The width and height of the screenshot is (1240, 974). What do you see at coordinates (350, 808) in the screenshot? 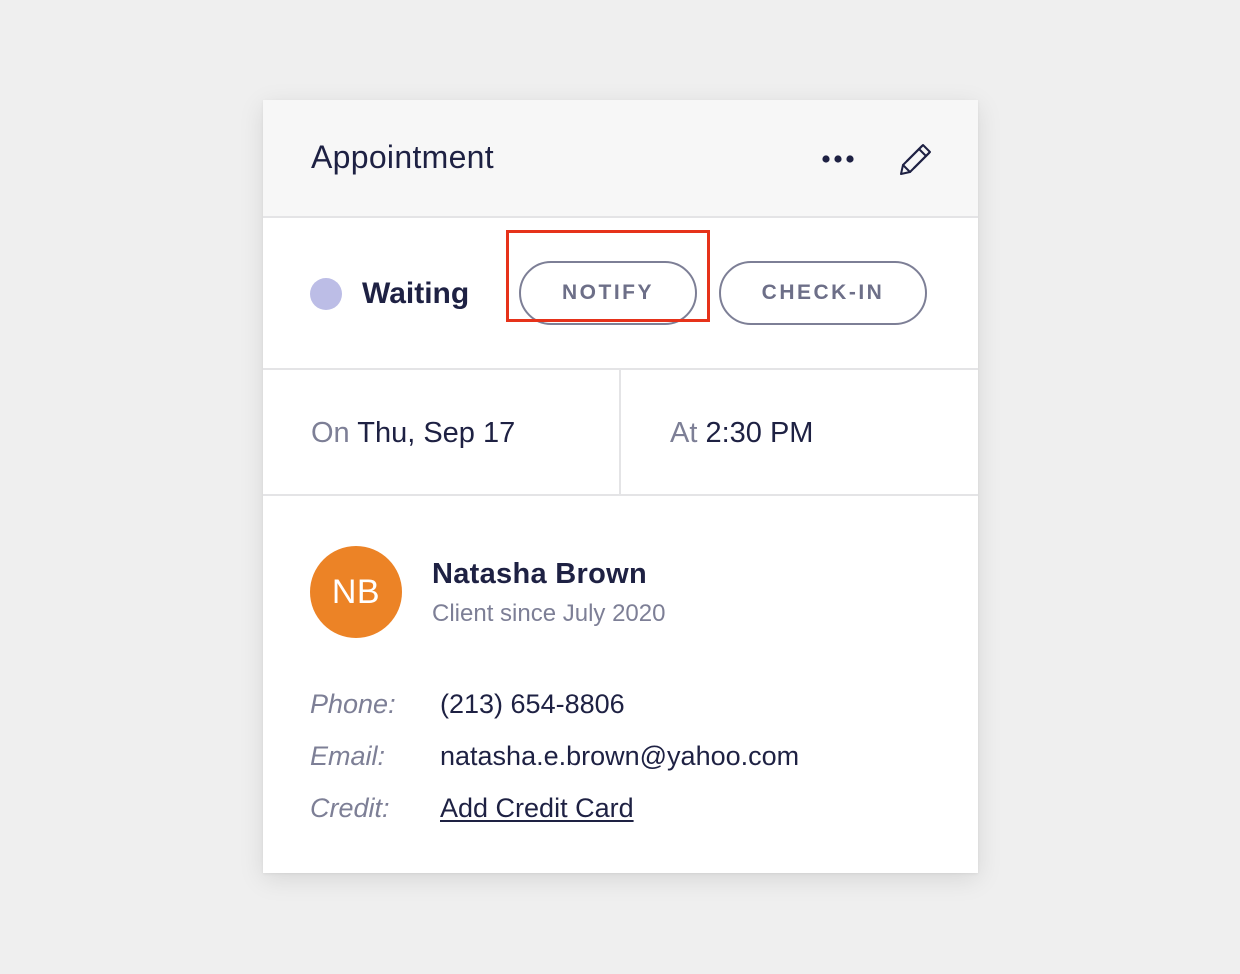
I see `credit-label: Credit:` at bounding box center [350, 808].